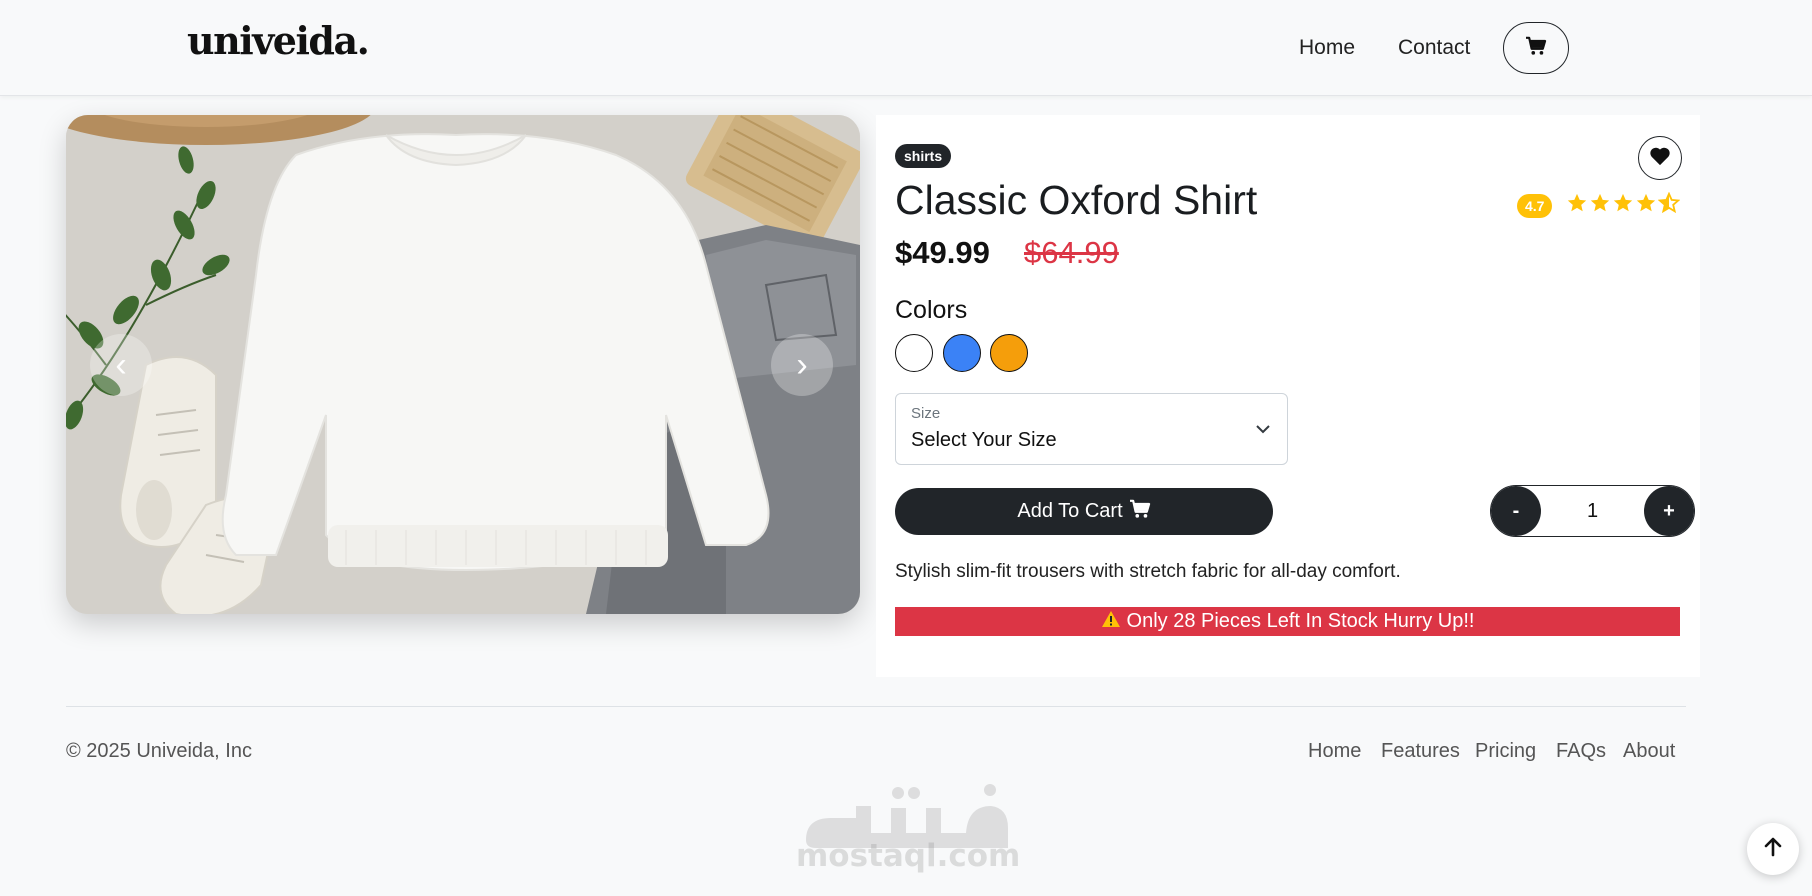 Image resolution: width=1812 pixels, height=896 pixels. Describe the element at coordinates (906, 48) in the screenshot. I see `navbar: univeida. Home Contact` at that location.